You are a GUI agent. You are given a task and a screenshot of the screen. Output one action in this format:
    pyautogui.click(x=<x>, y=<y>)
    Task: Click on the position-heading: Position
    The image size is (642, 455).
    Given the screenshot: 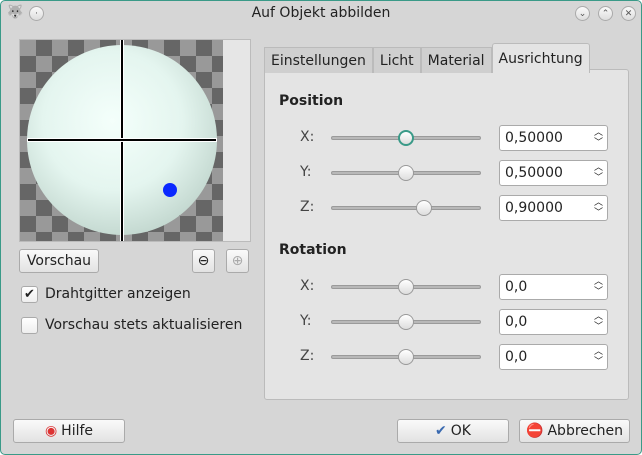 What is the action you would take?
    pyautogui.click(x=311, y=101)
    